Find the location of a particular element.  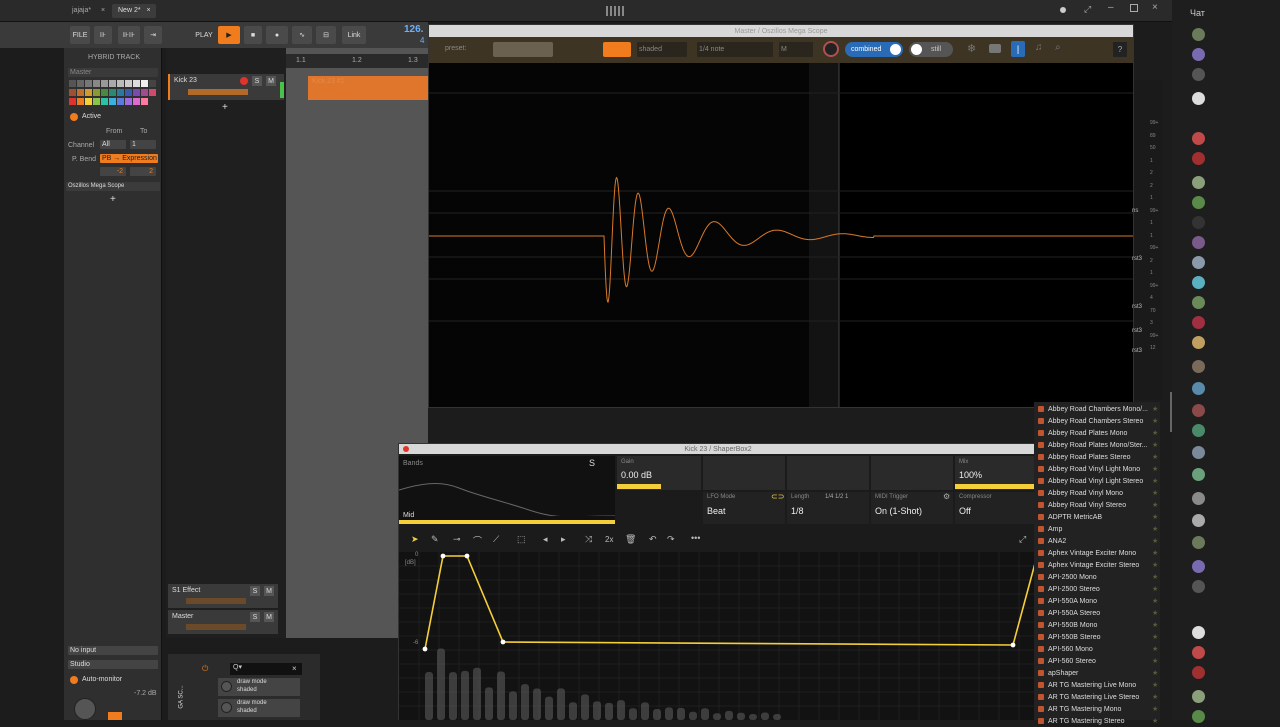

range-max: 2 is located at coordinates (143, 171).